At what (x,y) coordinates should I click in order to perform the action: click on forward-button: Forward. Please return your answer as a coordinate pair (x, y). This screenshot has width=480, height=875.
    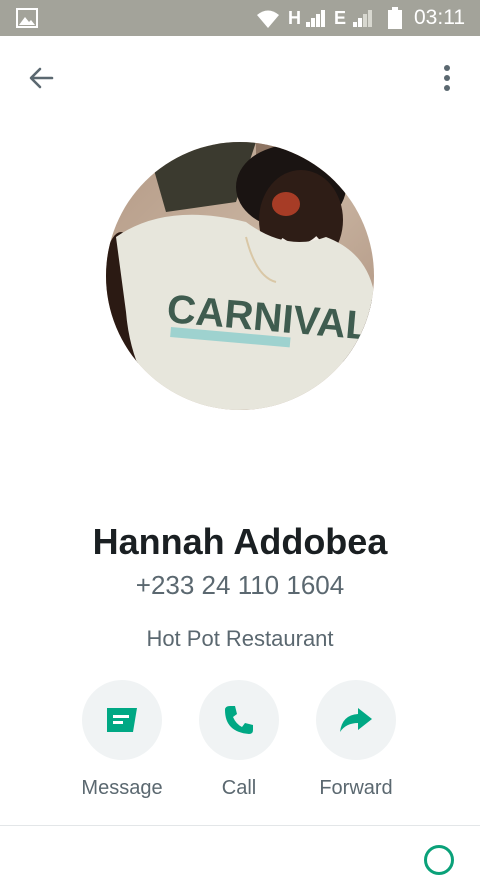
    Looking at the image, I should click on (356, 742).